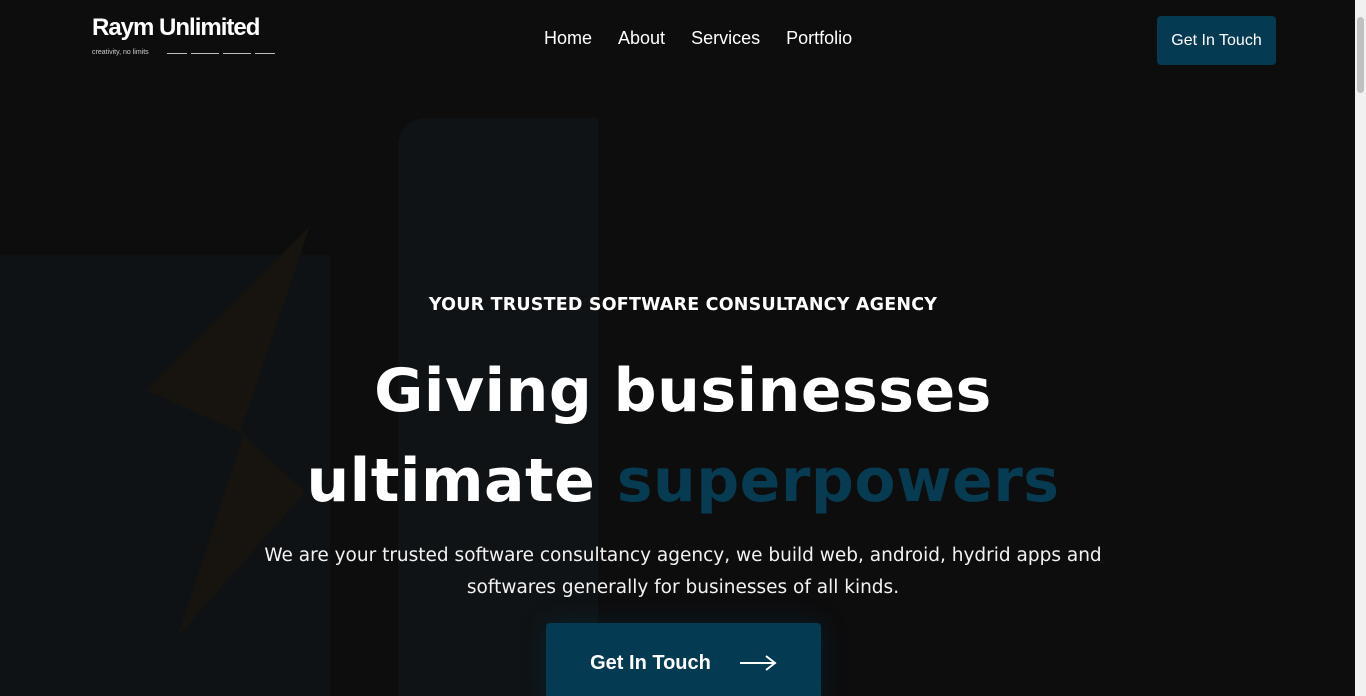 Image resolution: width=1366 pixels, height=696 pixels. I want to click on scrollbar-thumb, so click(1360, 55).